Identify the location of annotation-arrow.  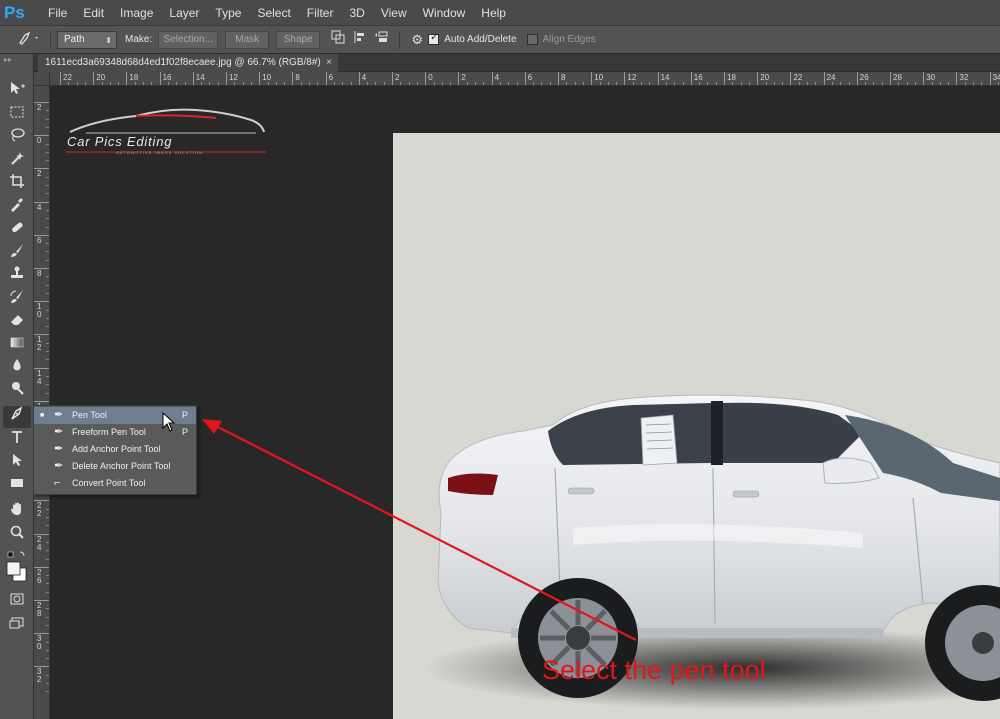
(419, 530).